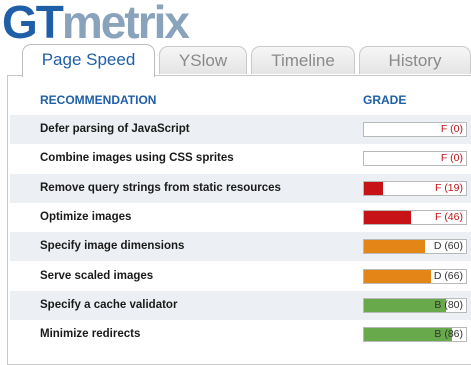 The width and height of the screenshot is (471, 365). I want to click on recommendation-label: Serve scaled images, so click(96, 276).